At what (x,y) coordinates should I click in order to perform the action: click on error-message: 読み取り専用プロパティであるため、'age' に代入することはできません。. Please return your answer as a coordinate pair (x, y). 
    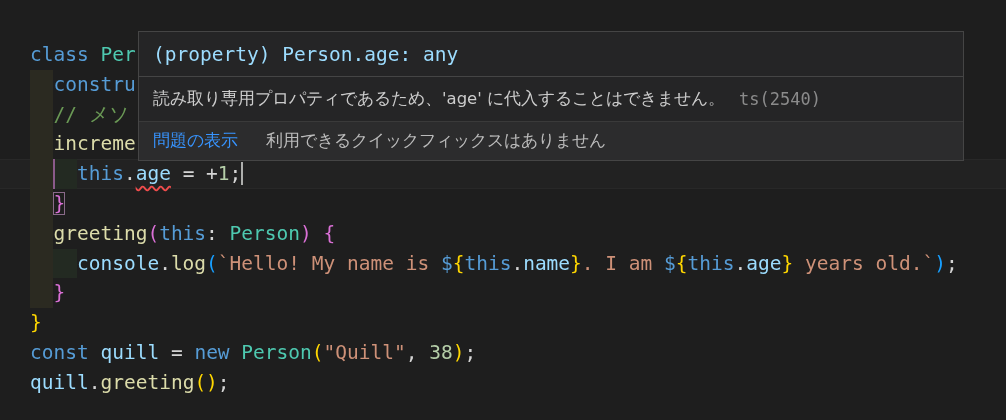
    Looking at the image, I should click on (439, 99).